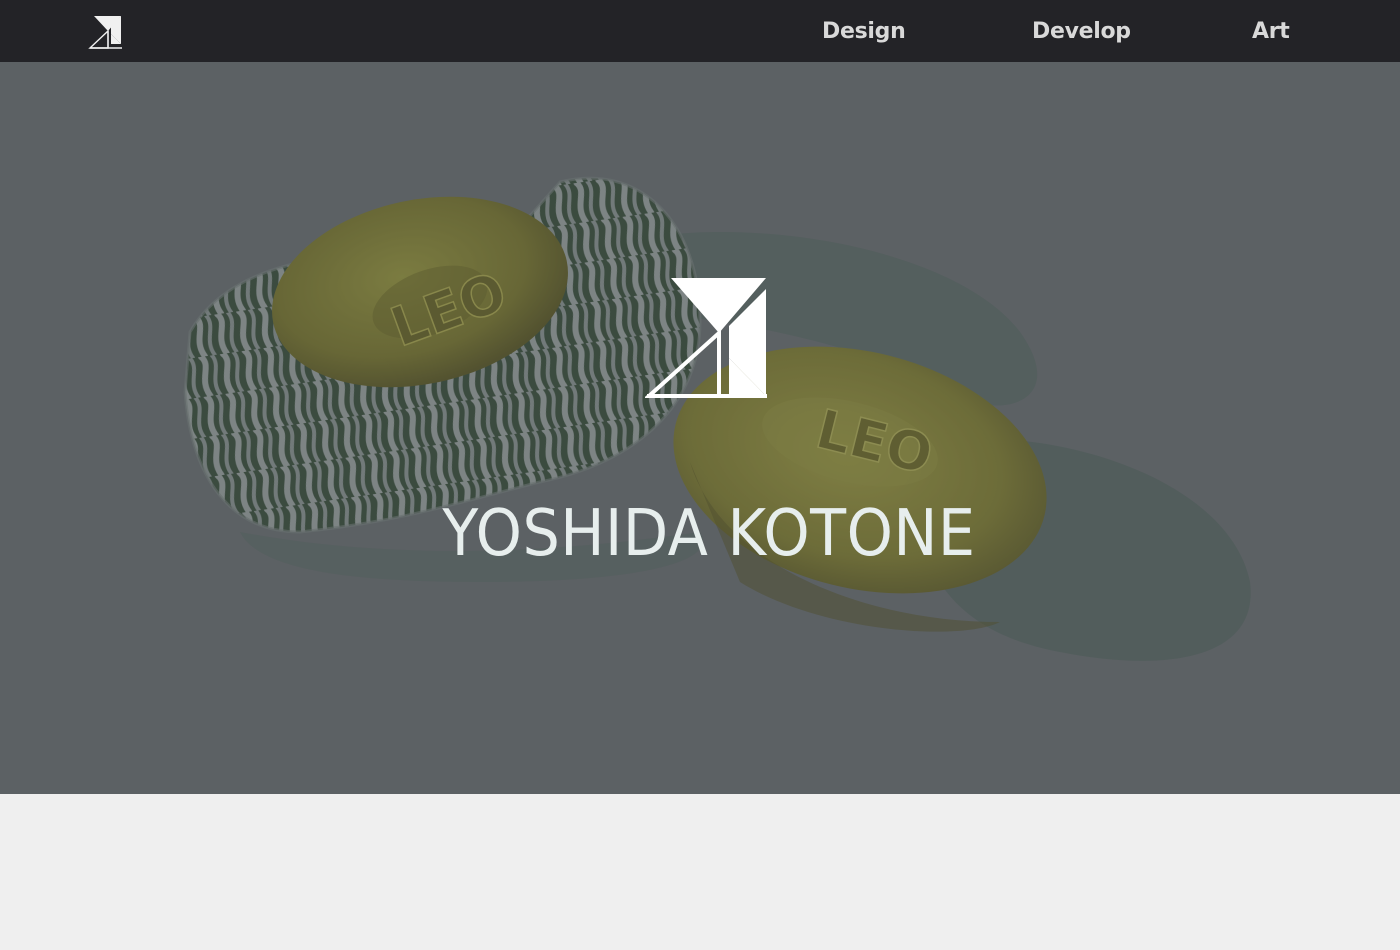  I want to click on home-logo-icon, so click(106, 32).